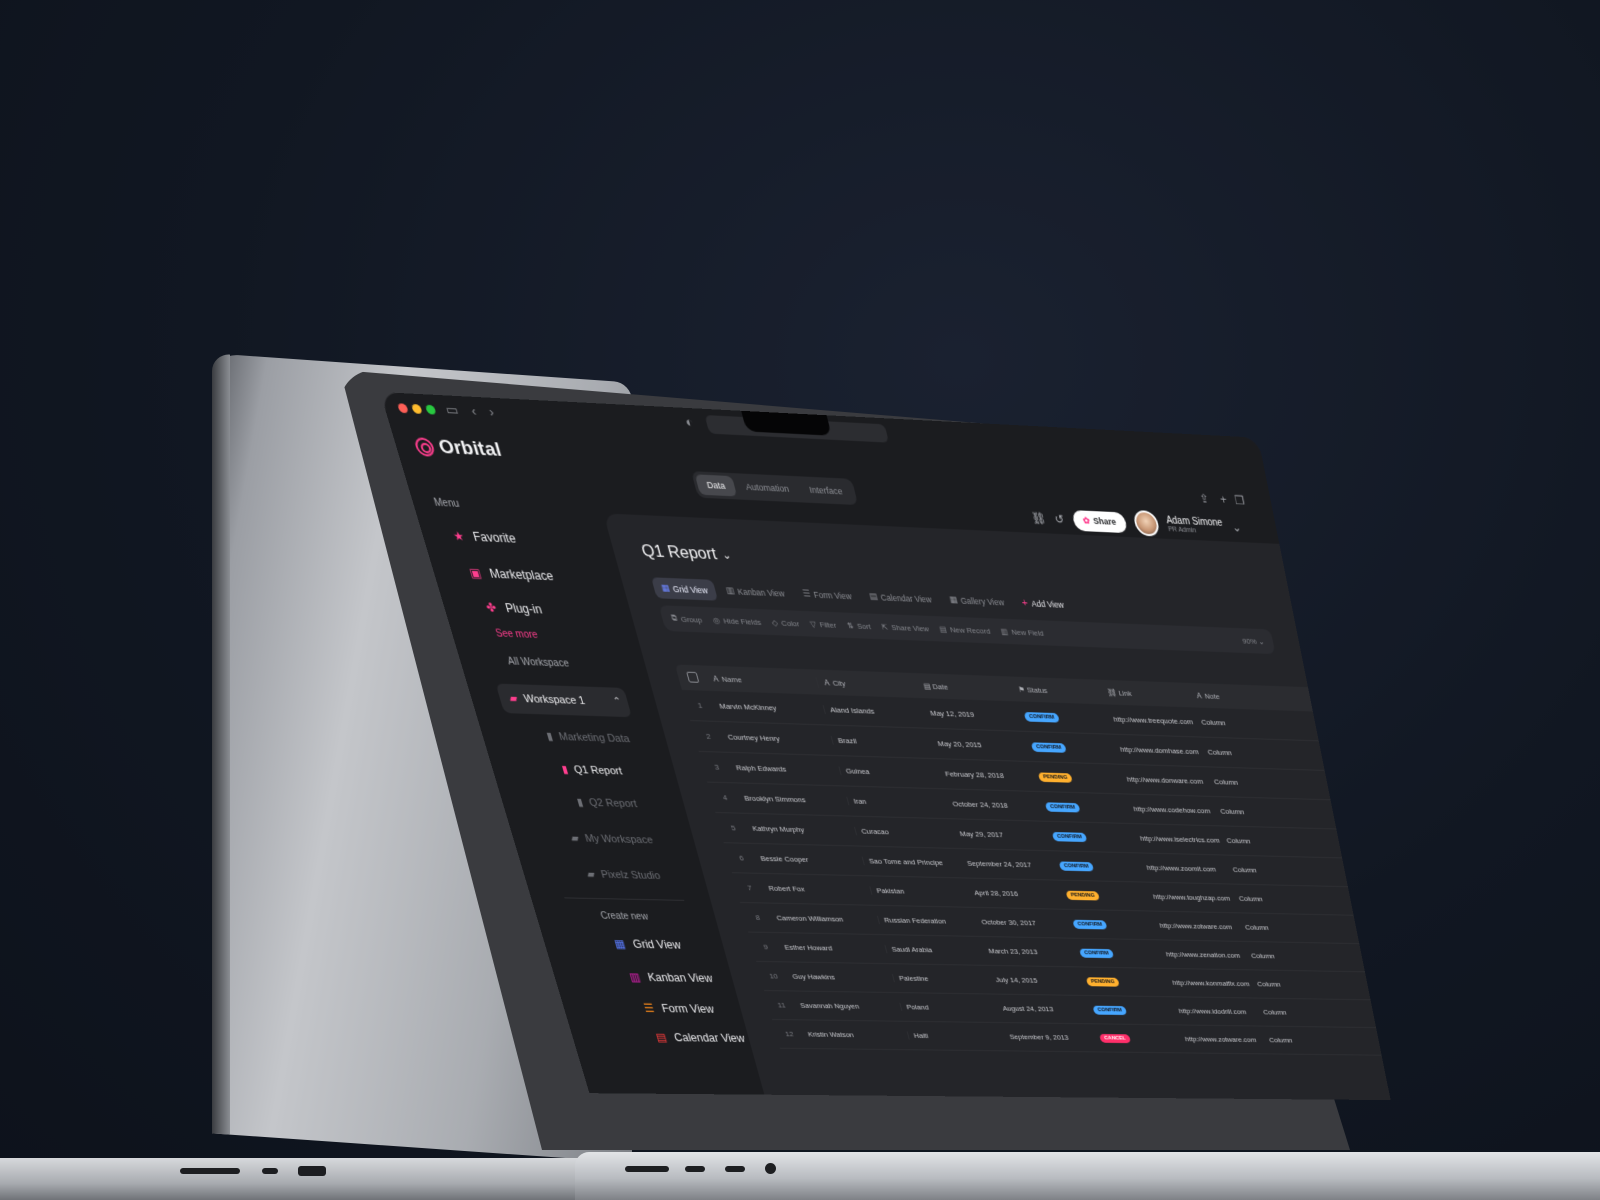  Describe the element at coordinates (1158, 750) in the screenshot. I see `link-cell: http://www.domhase.com` at that location.